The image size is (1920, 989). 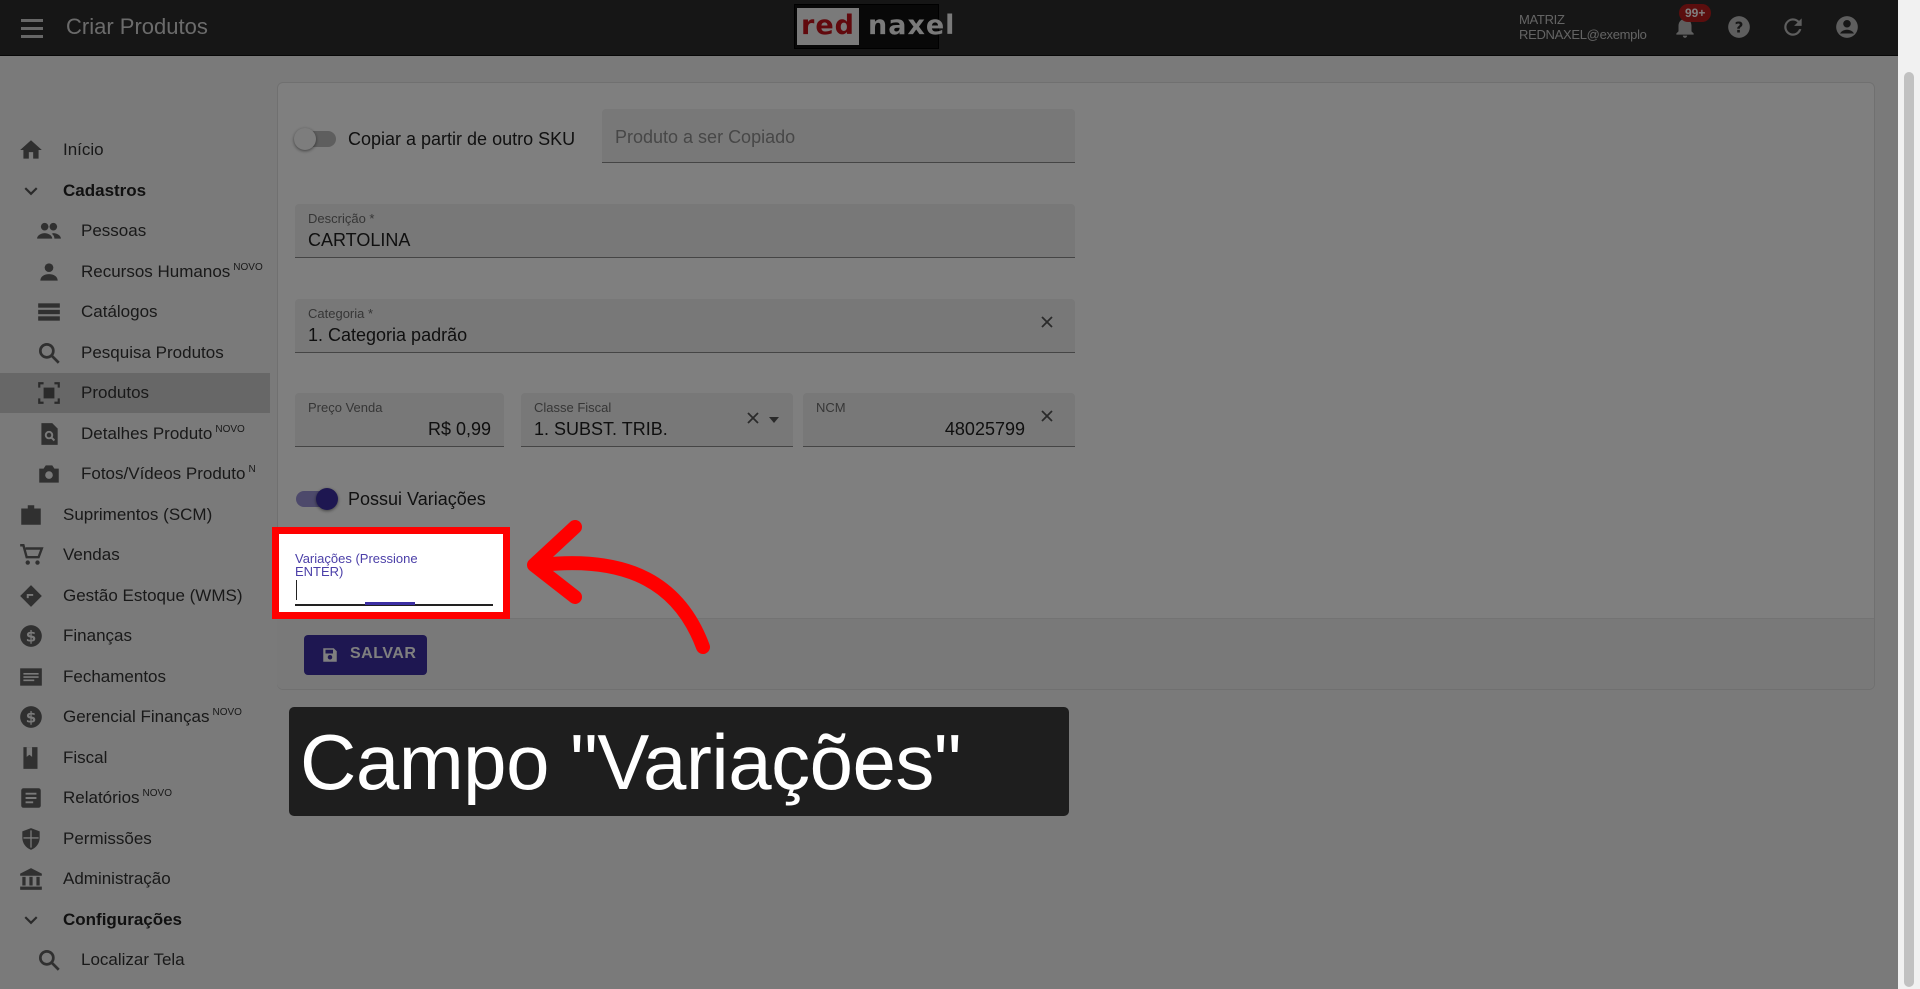 What do you see at coordinates (1695, 13) in the screenshot?
I see `notifications-badge: 99+` at bounding box center [1695, 13].